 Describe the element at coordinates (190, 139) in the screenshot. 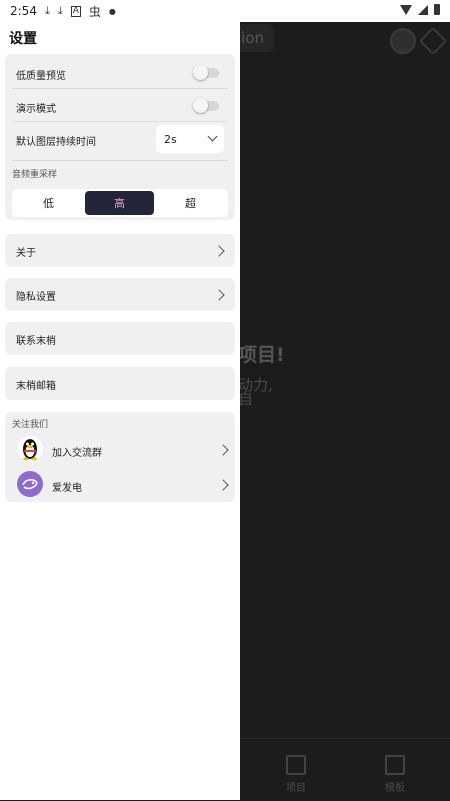

I see `default-layer-duration-select: 2s` at that location.